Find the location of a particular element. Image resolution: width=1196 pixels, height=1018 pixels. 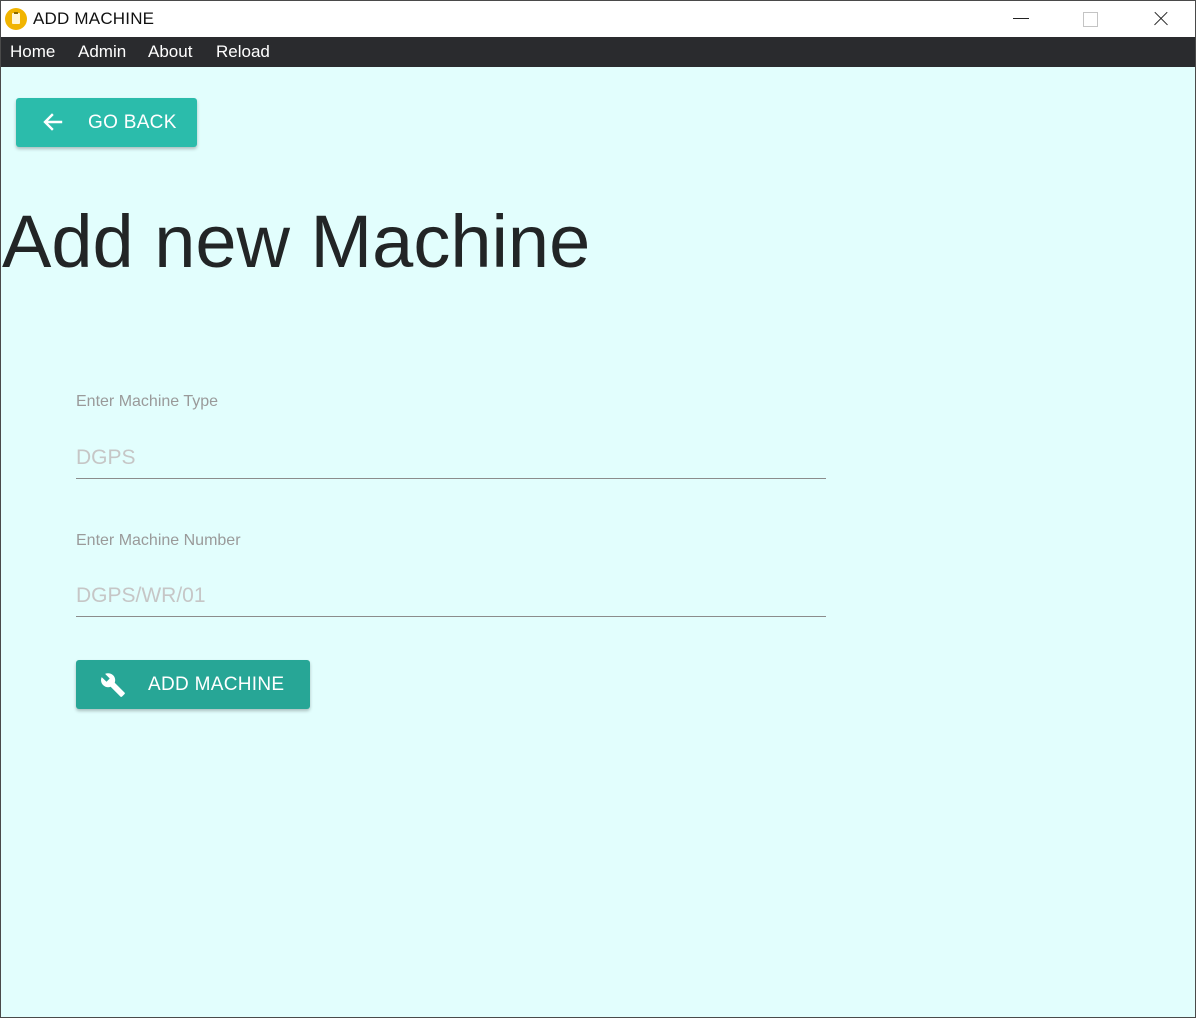

go-back-button: GO BACK is located at coordinates (106, 122).